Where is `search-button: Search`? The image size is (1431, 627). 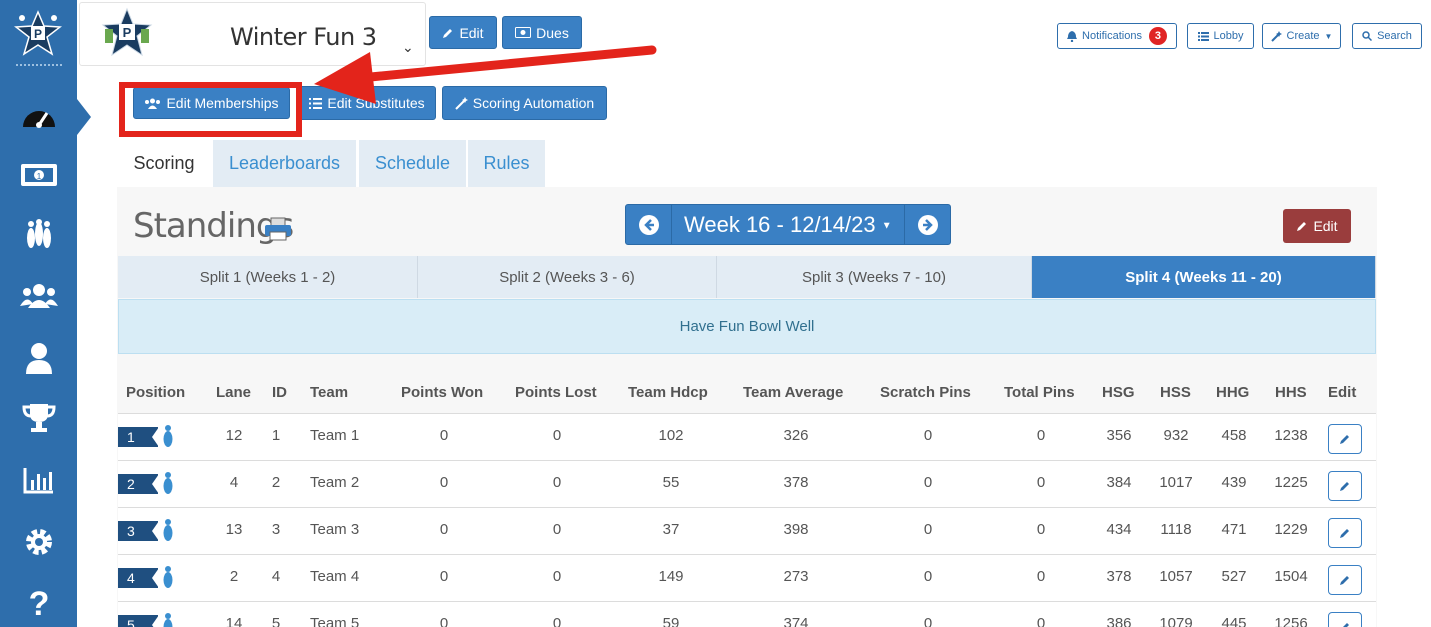 search-button: Search is located at coordinates (1387, 36).